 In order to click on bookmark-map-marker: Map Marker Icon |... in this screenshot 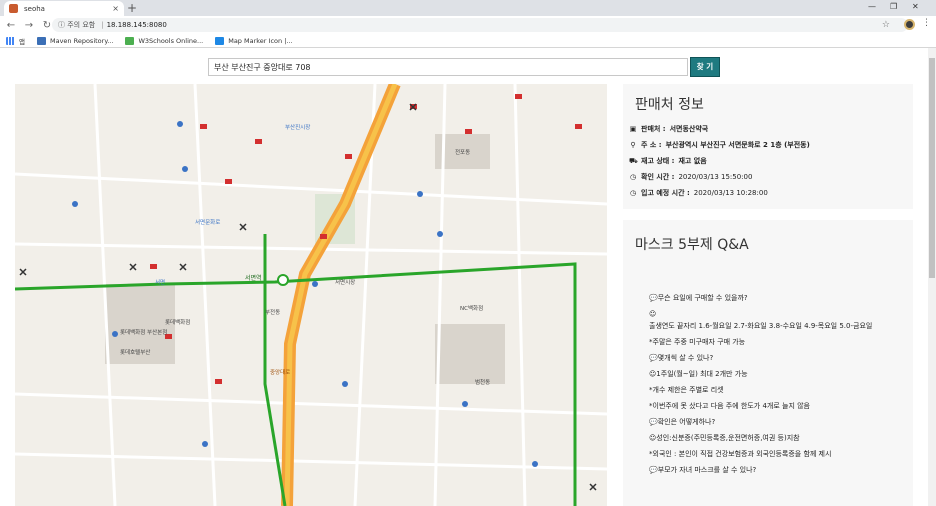, I will do `click(254, 40)`.